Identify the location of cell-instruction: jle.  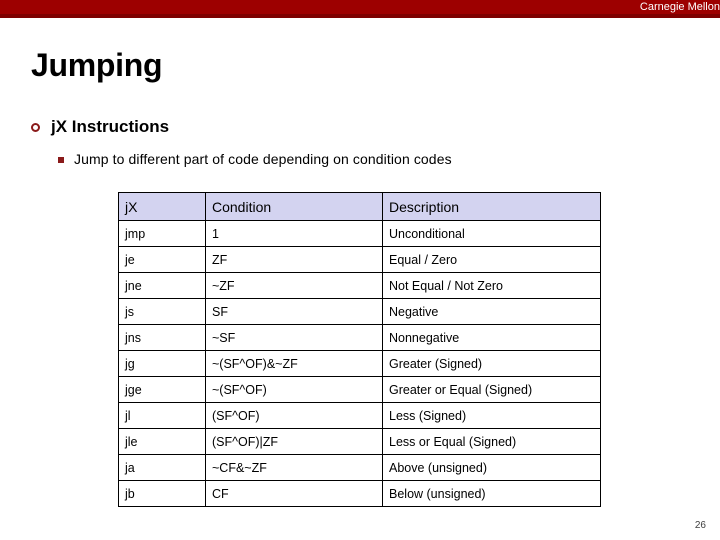
(162, 441).